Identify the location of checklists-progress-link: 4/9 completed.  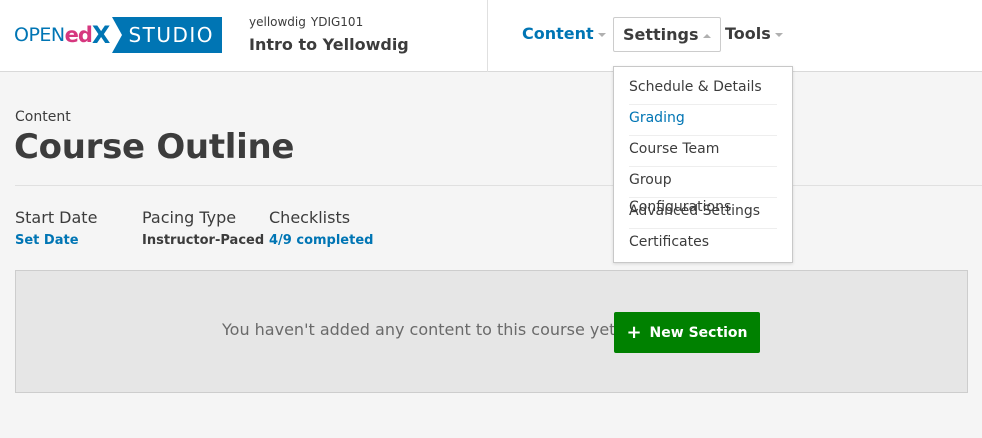
(321, 240).